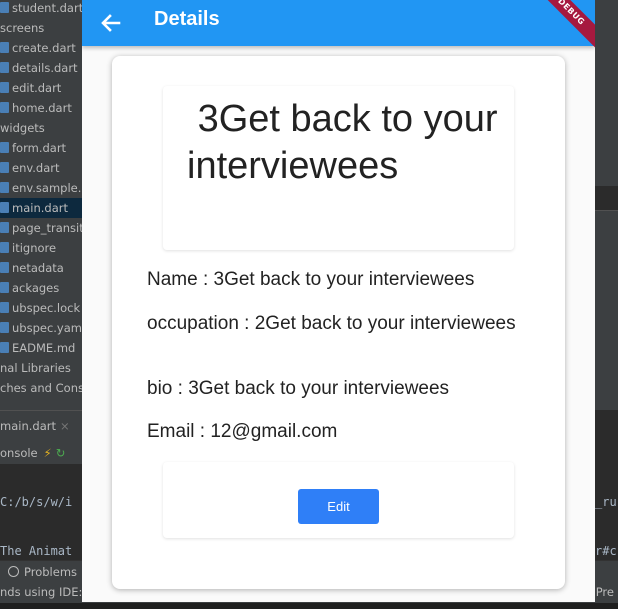 This screenshot has height=609, width=618. I want to click on editor-tab-main: main.dart ×, so click(35, 426).